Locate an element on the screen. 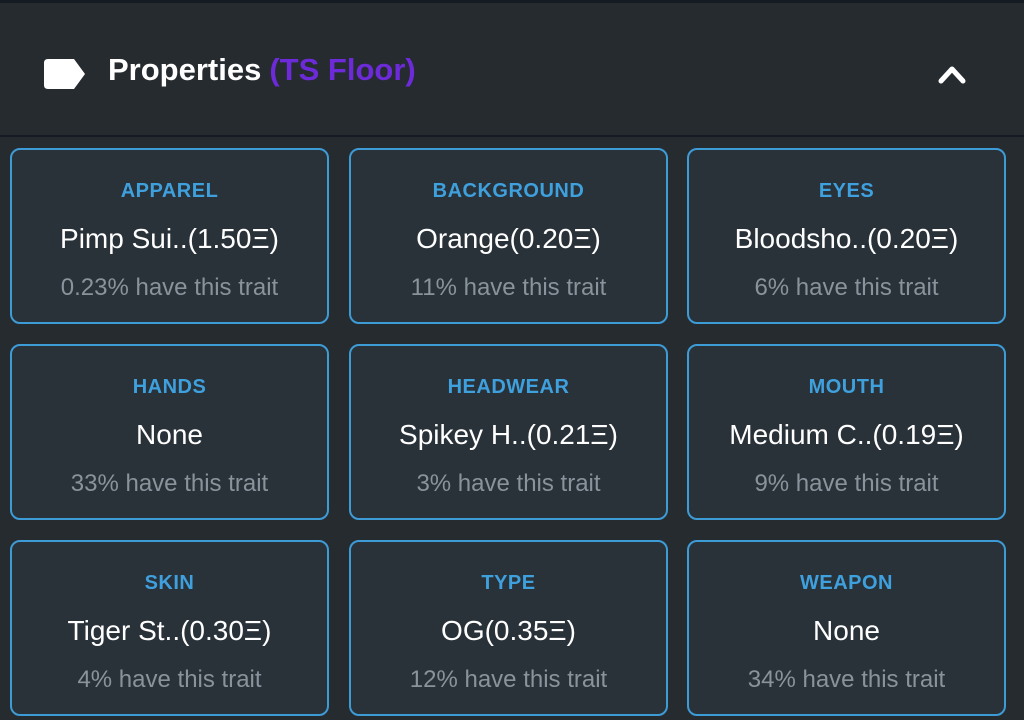 This screenshot has height=720, width=1024. trait-type: TYPE is located at coordinates (508, 583).